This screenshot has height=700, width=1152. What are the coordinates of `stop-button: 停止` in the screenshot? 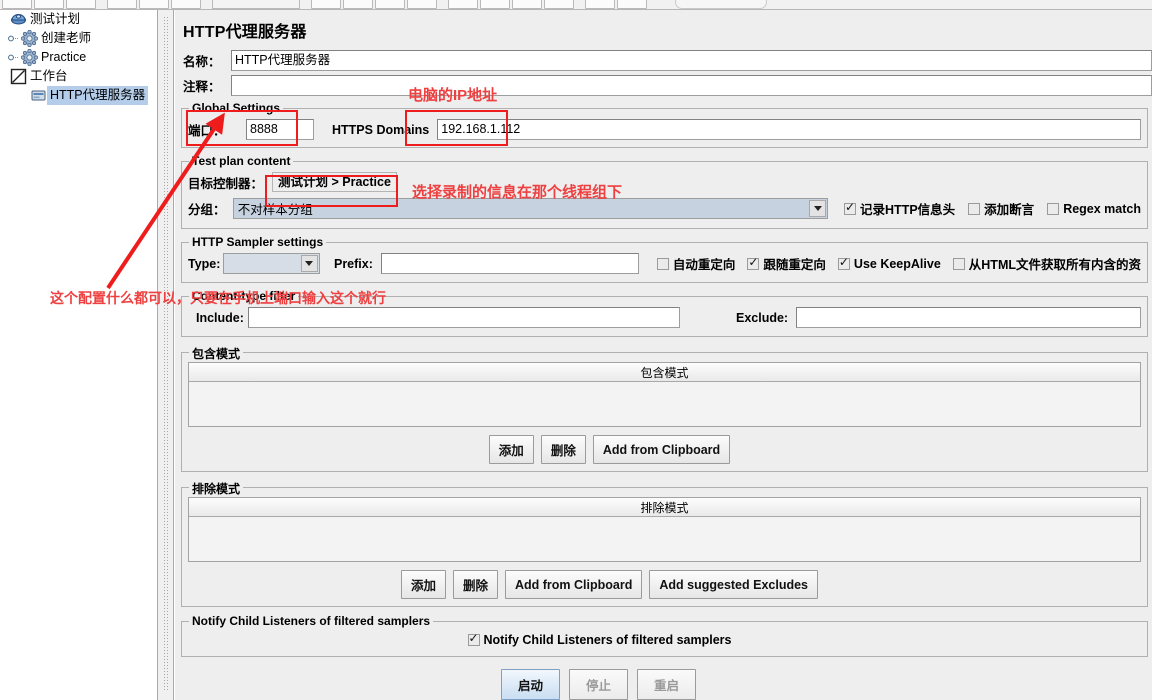 It's located at (598, 684).